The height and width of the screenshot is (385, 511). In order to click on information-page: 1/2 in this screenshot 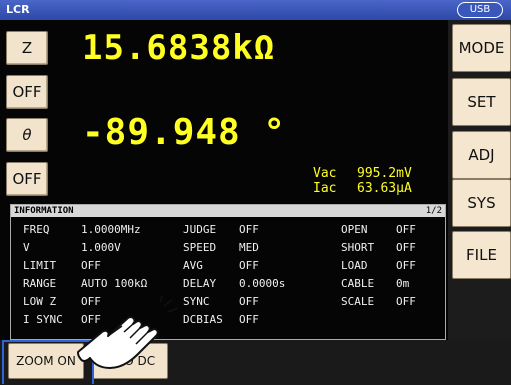, I will do `click(433, 211)`.